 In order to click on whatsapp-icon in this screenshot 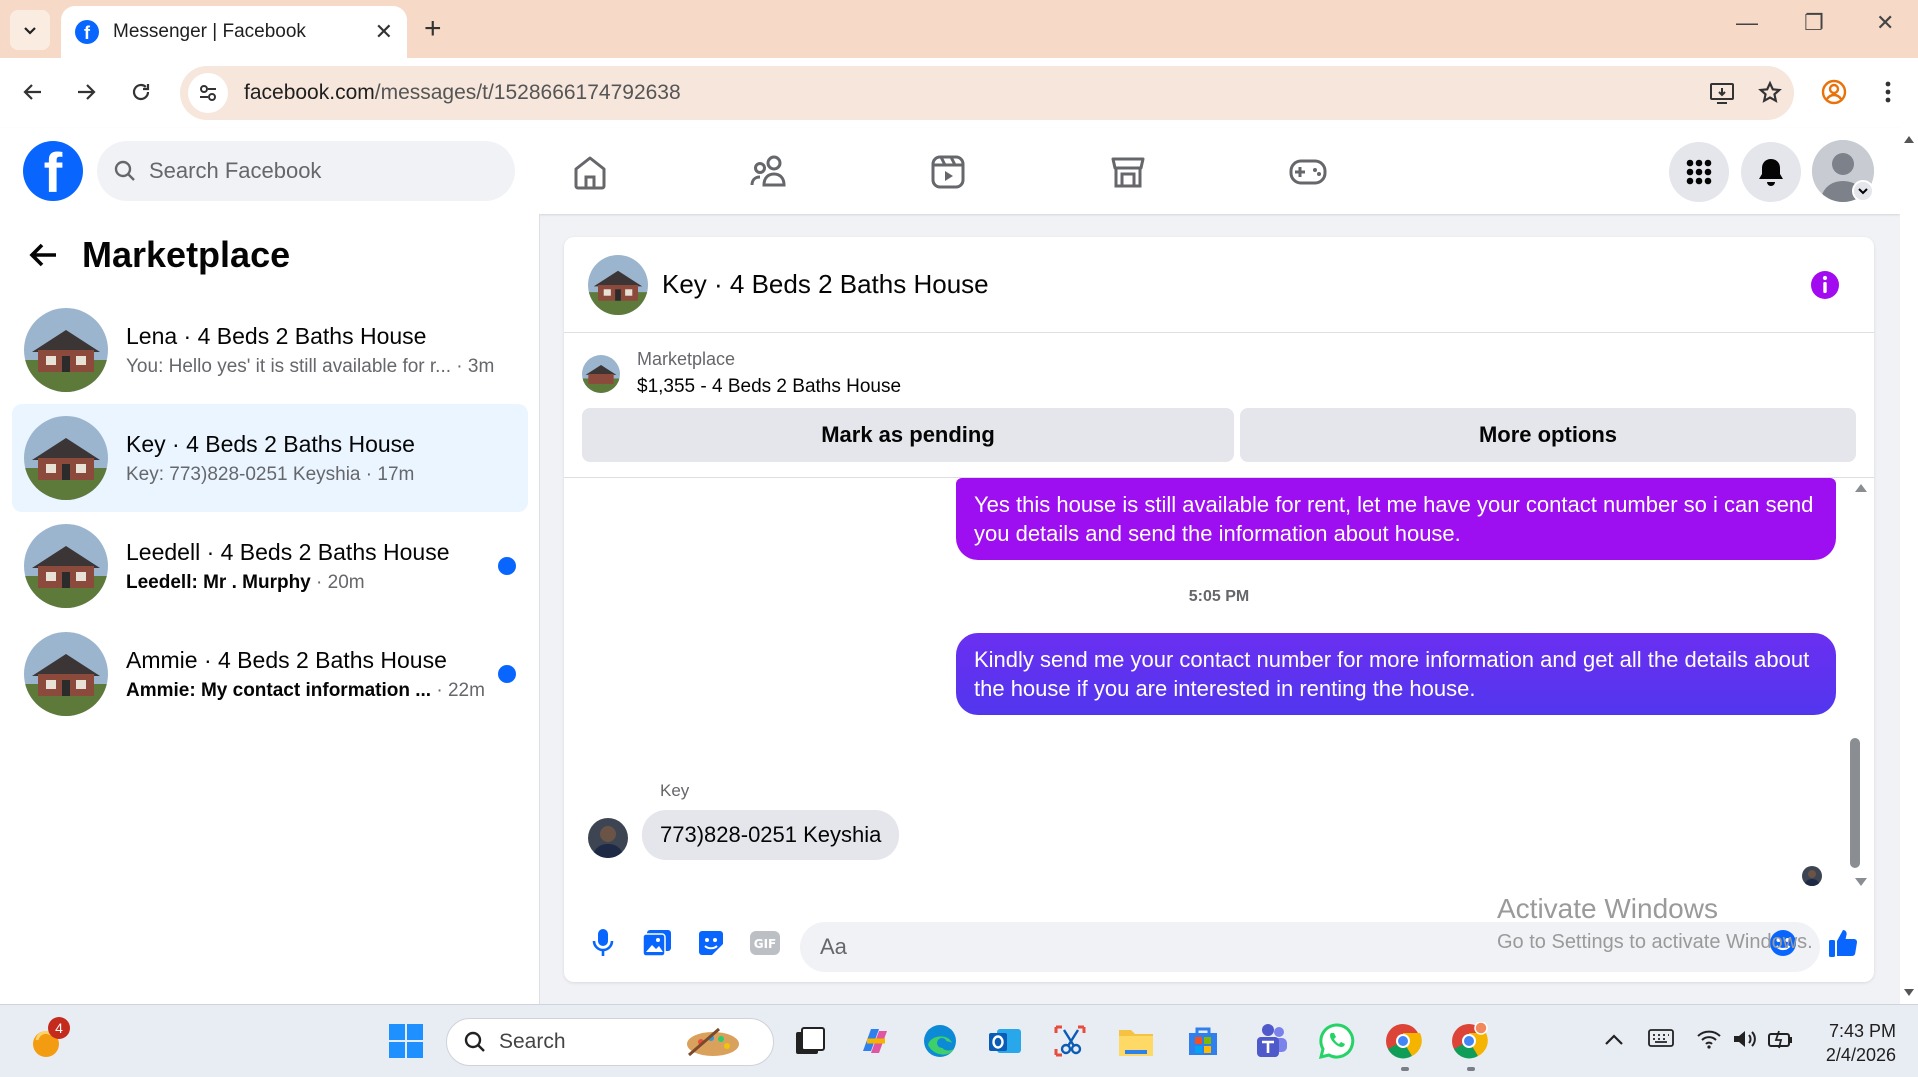, I will do `click(1337, 1041)`.